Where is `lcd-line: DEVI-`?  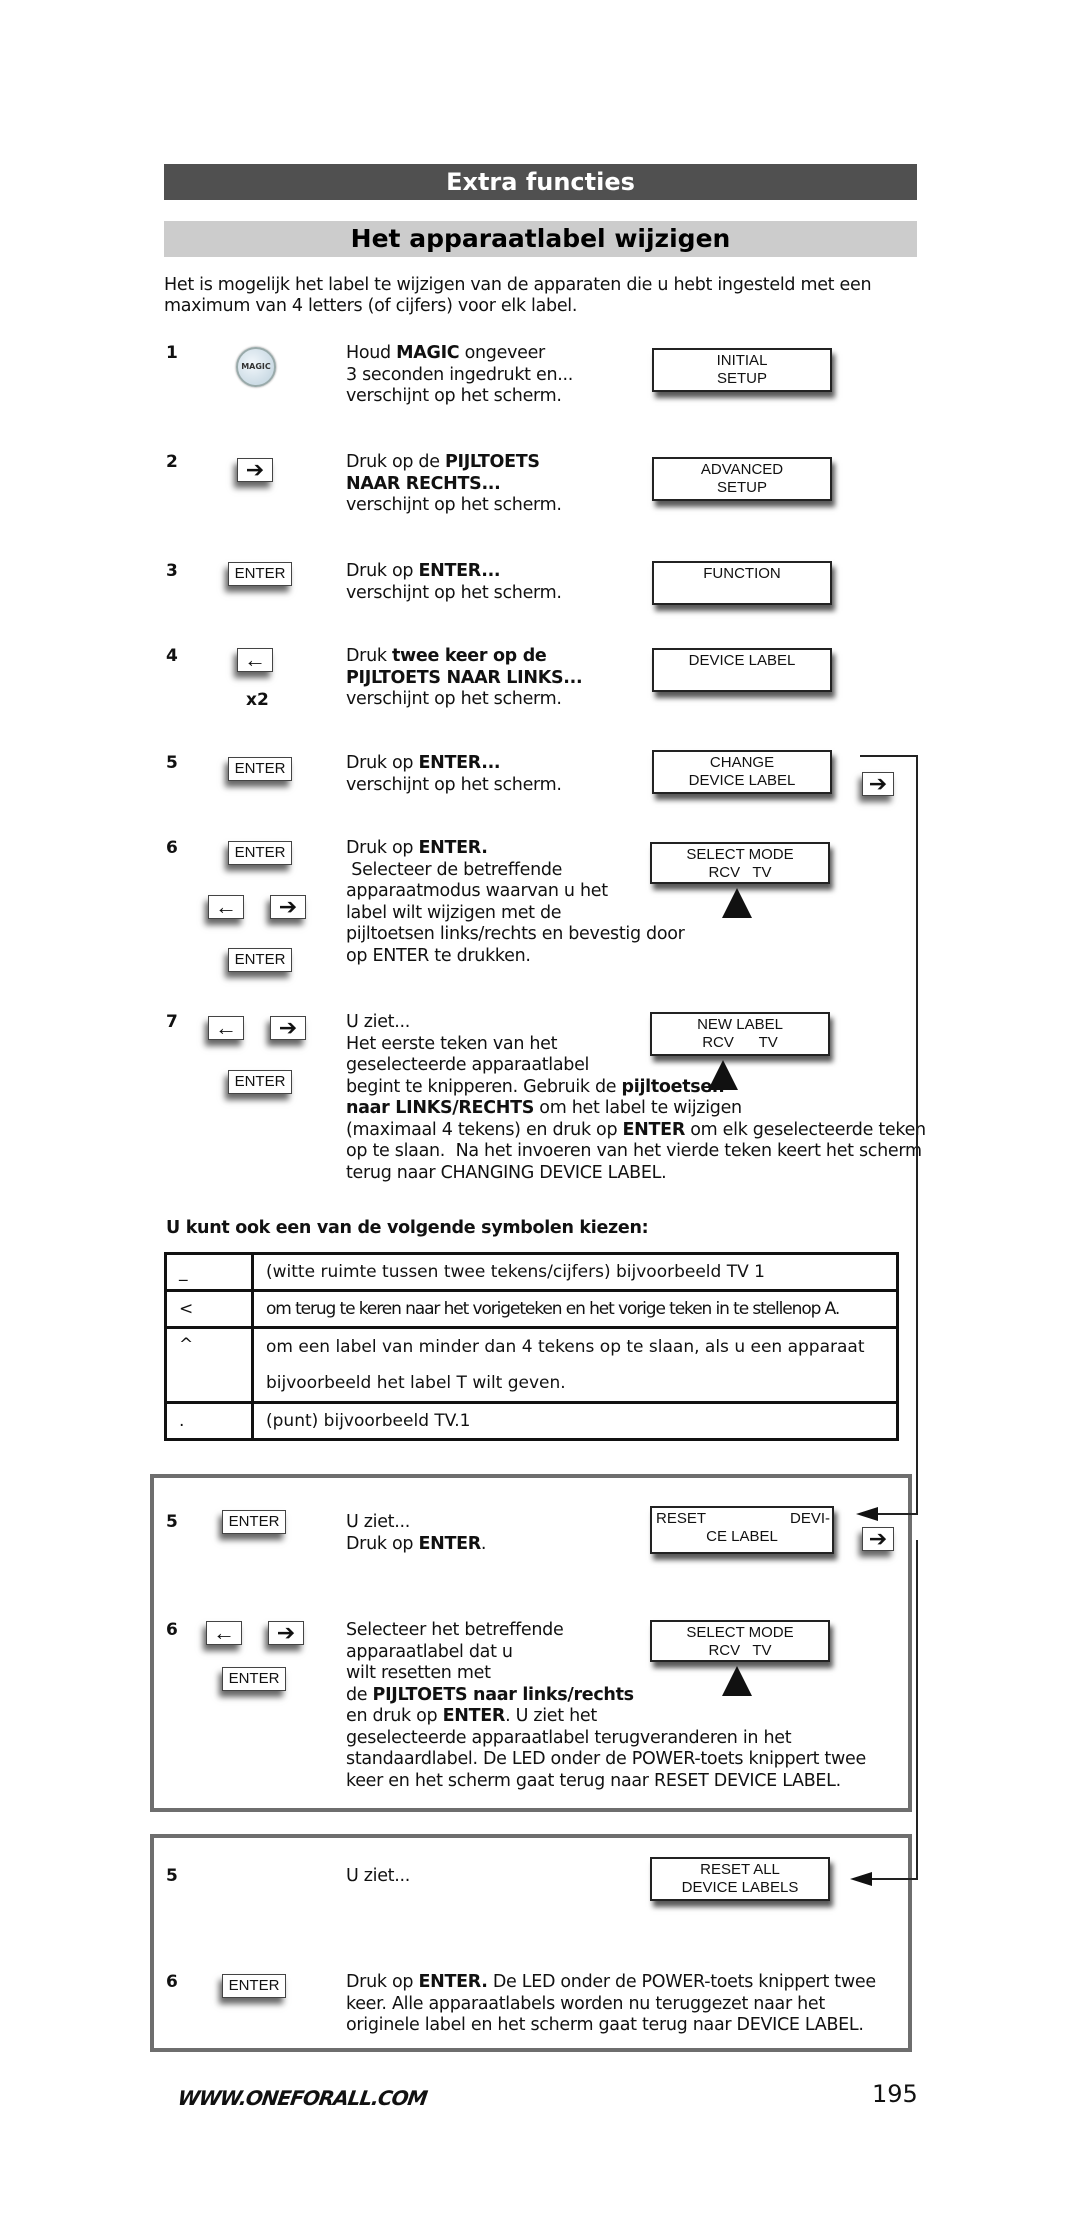
lcd-line: DEVI- is located at coordinates (809, 1518).